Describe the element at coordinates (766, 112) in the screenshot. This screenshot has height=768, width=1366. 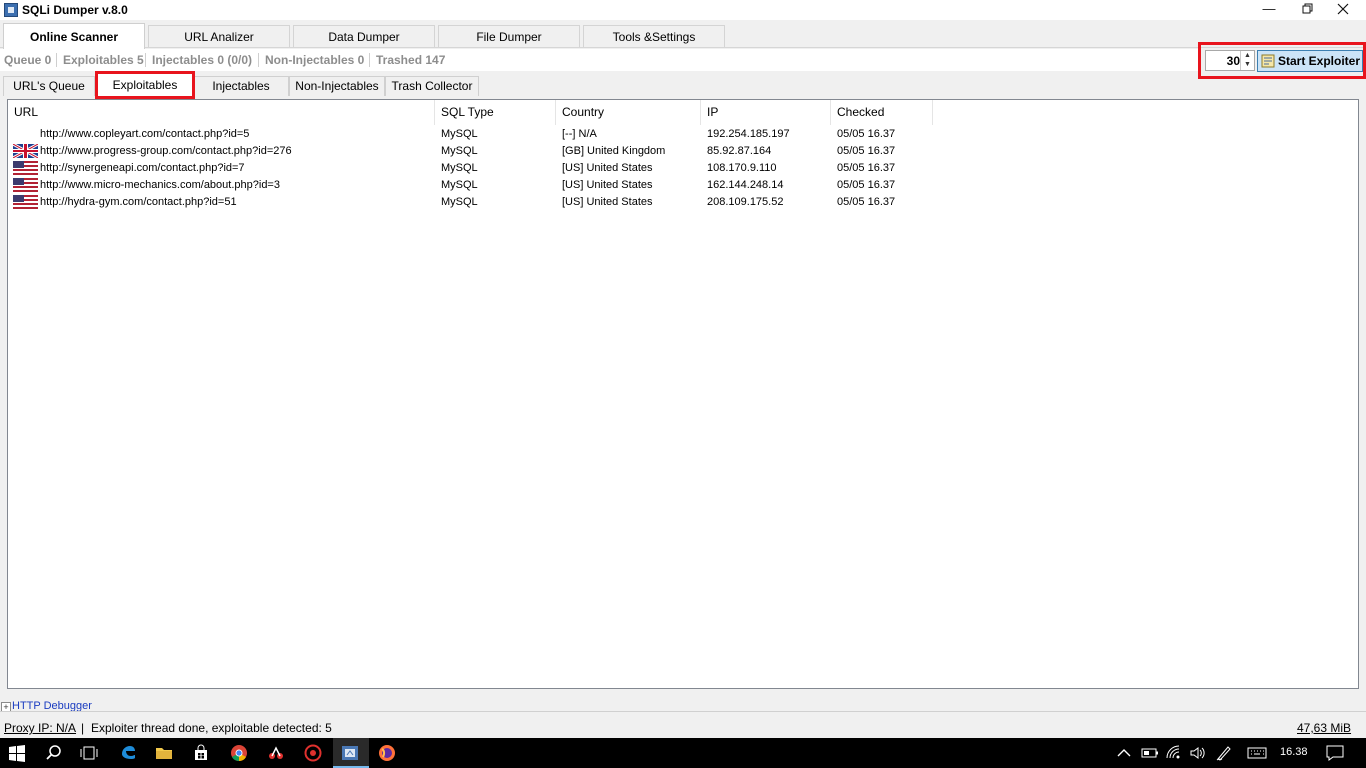
I see `column-header-ip: IP` at that location.